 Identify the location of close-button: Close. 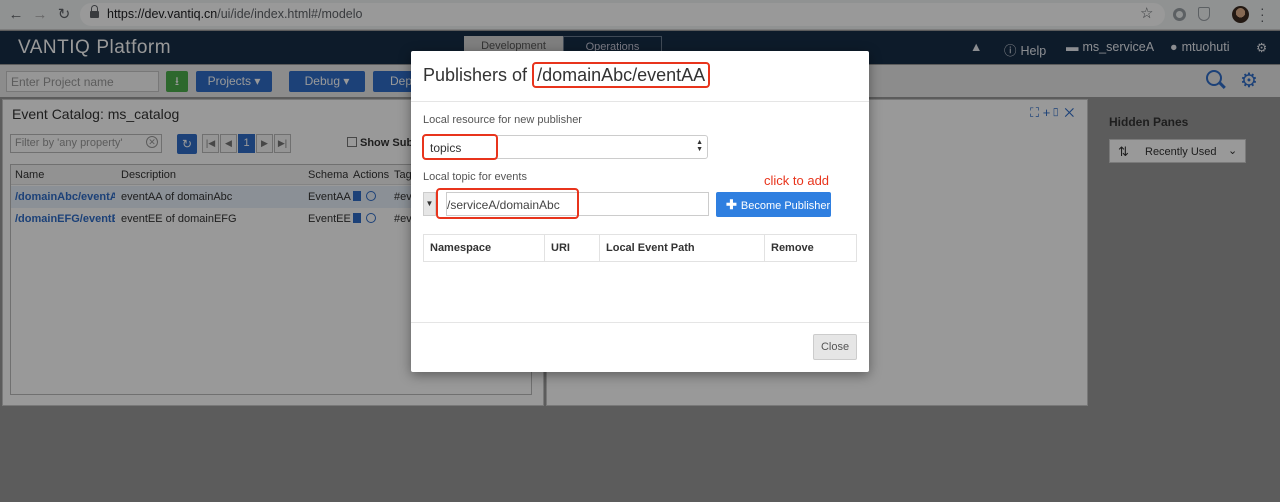
(835, 347).